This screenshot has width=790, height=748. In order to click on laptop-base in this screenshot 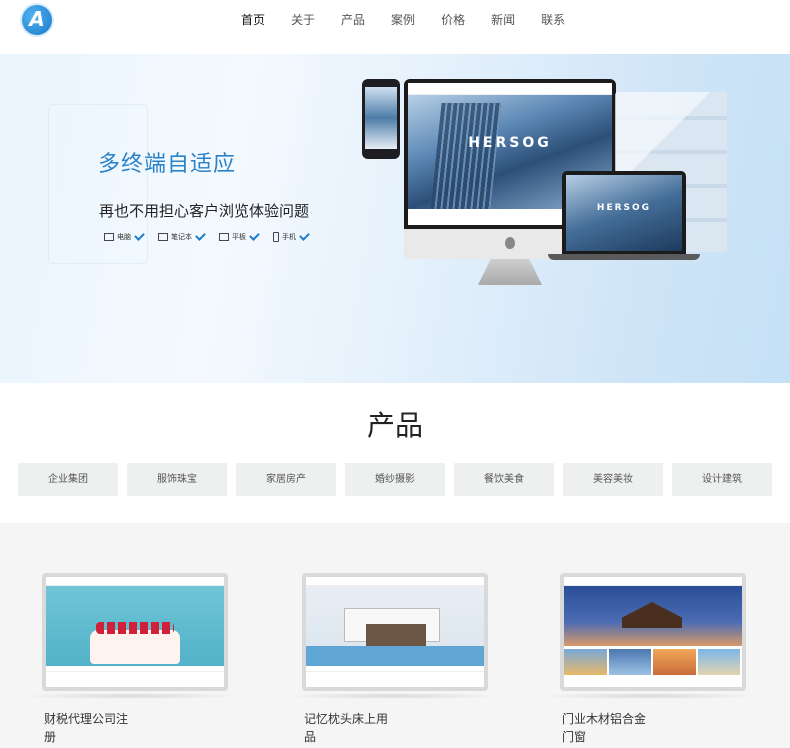, I will do `click(624, 257)`.